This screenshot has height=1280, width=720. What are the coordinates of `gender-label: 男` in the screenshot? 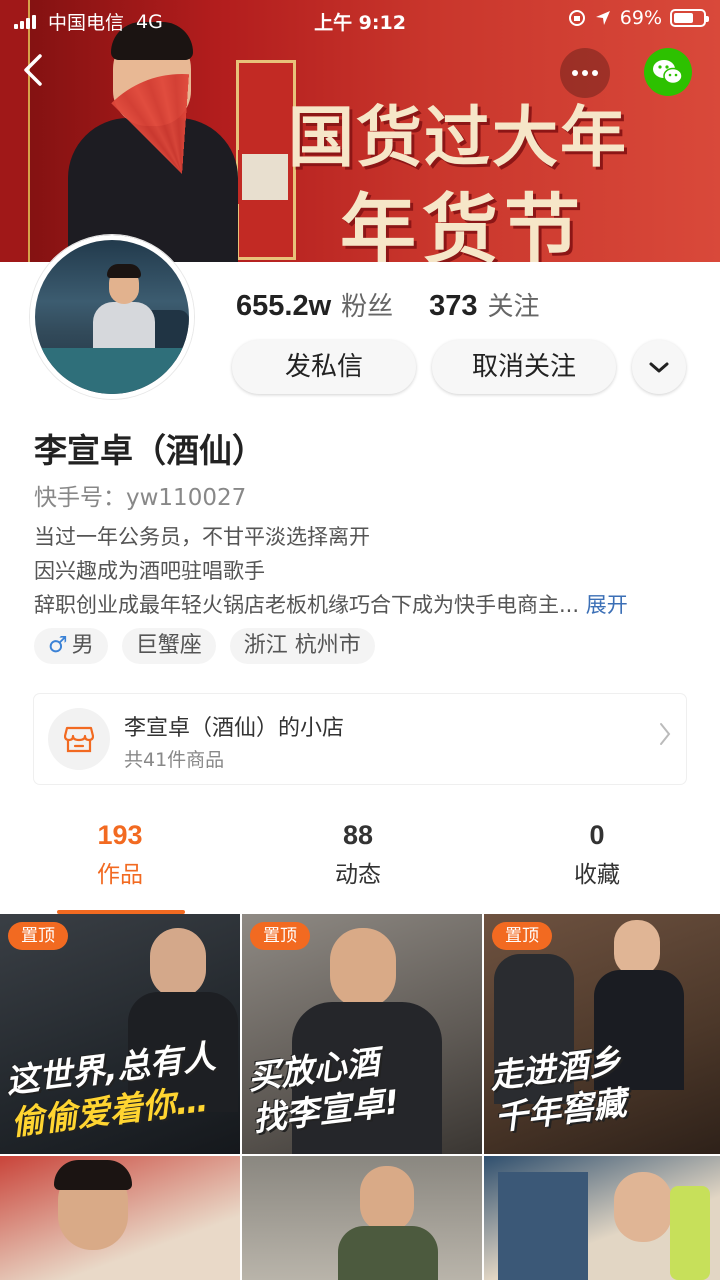 It's located at (82, 645).